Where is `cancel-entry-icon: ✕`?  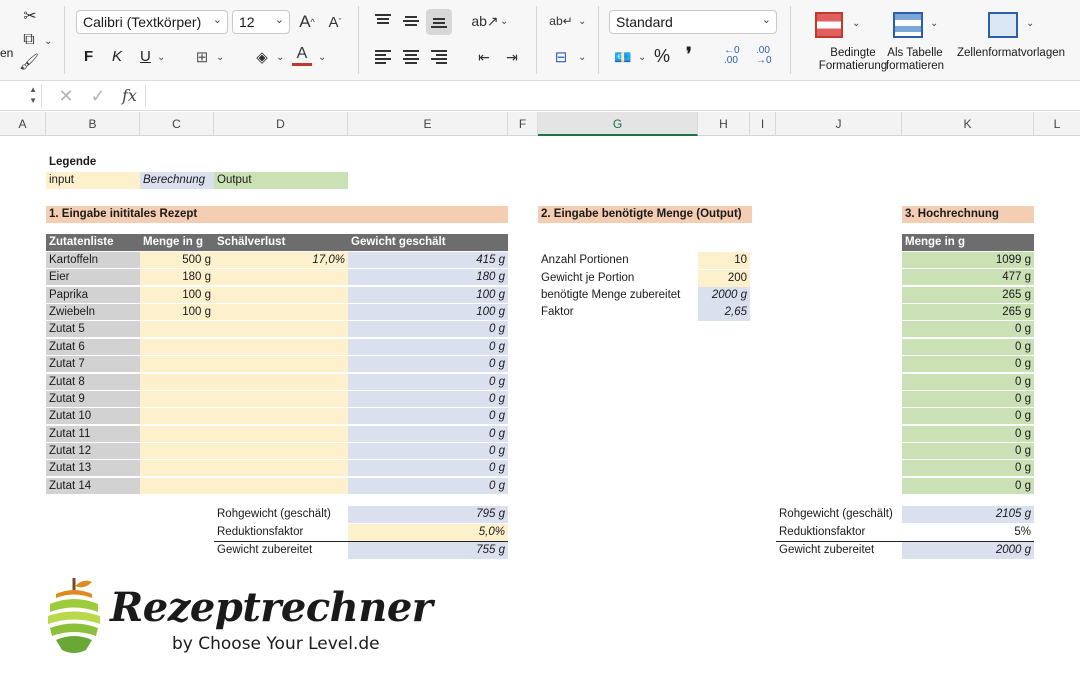 cancel-entry-icon: ✕ is located at coordinates (66, 96).